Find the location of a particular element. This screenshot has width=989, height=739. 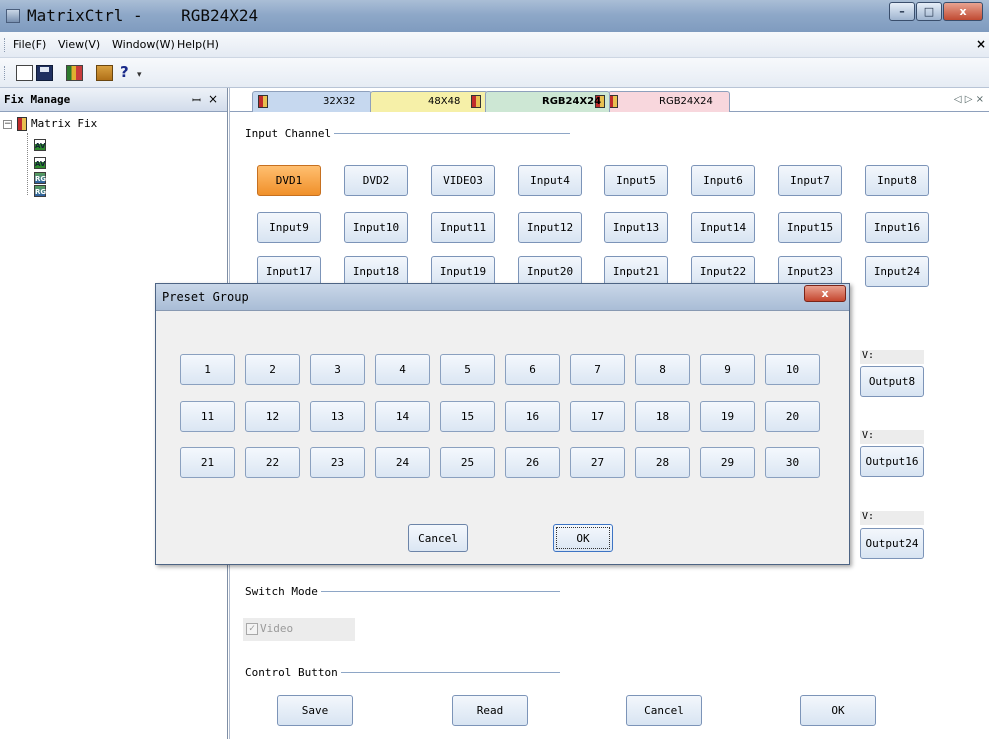

preset-button-30: 30 is located at coordinates (792, 462).